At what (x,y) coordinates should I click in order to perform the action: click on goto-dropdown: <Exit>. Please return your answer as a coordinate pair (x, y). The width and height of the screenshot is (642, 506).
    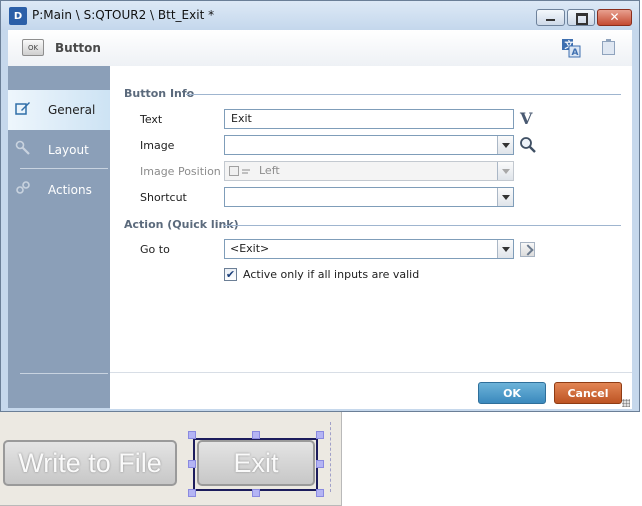
    Looking at the image, I should click on (369, 249).